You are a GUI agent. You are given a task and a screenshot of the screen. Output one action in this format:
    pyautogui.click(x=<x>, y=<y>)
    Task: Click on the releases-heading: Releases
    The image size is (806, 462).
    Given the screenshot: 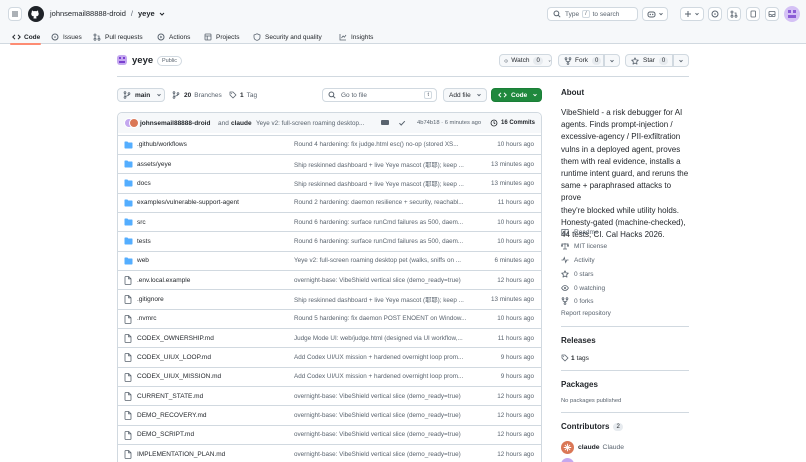 What is the action you would take?
    pyautogui.click(x=578, y=340)
    